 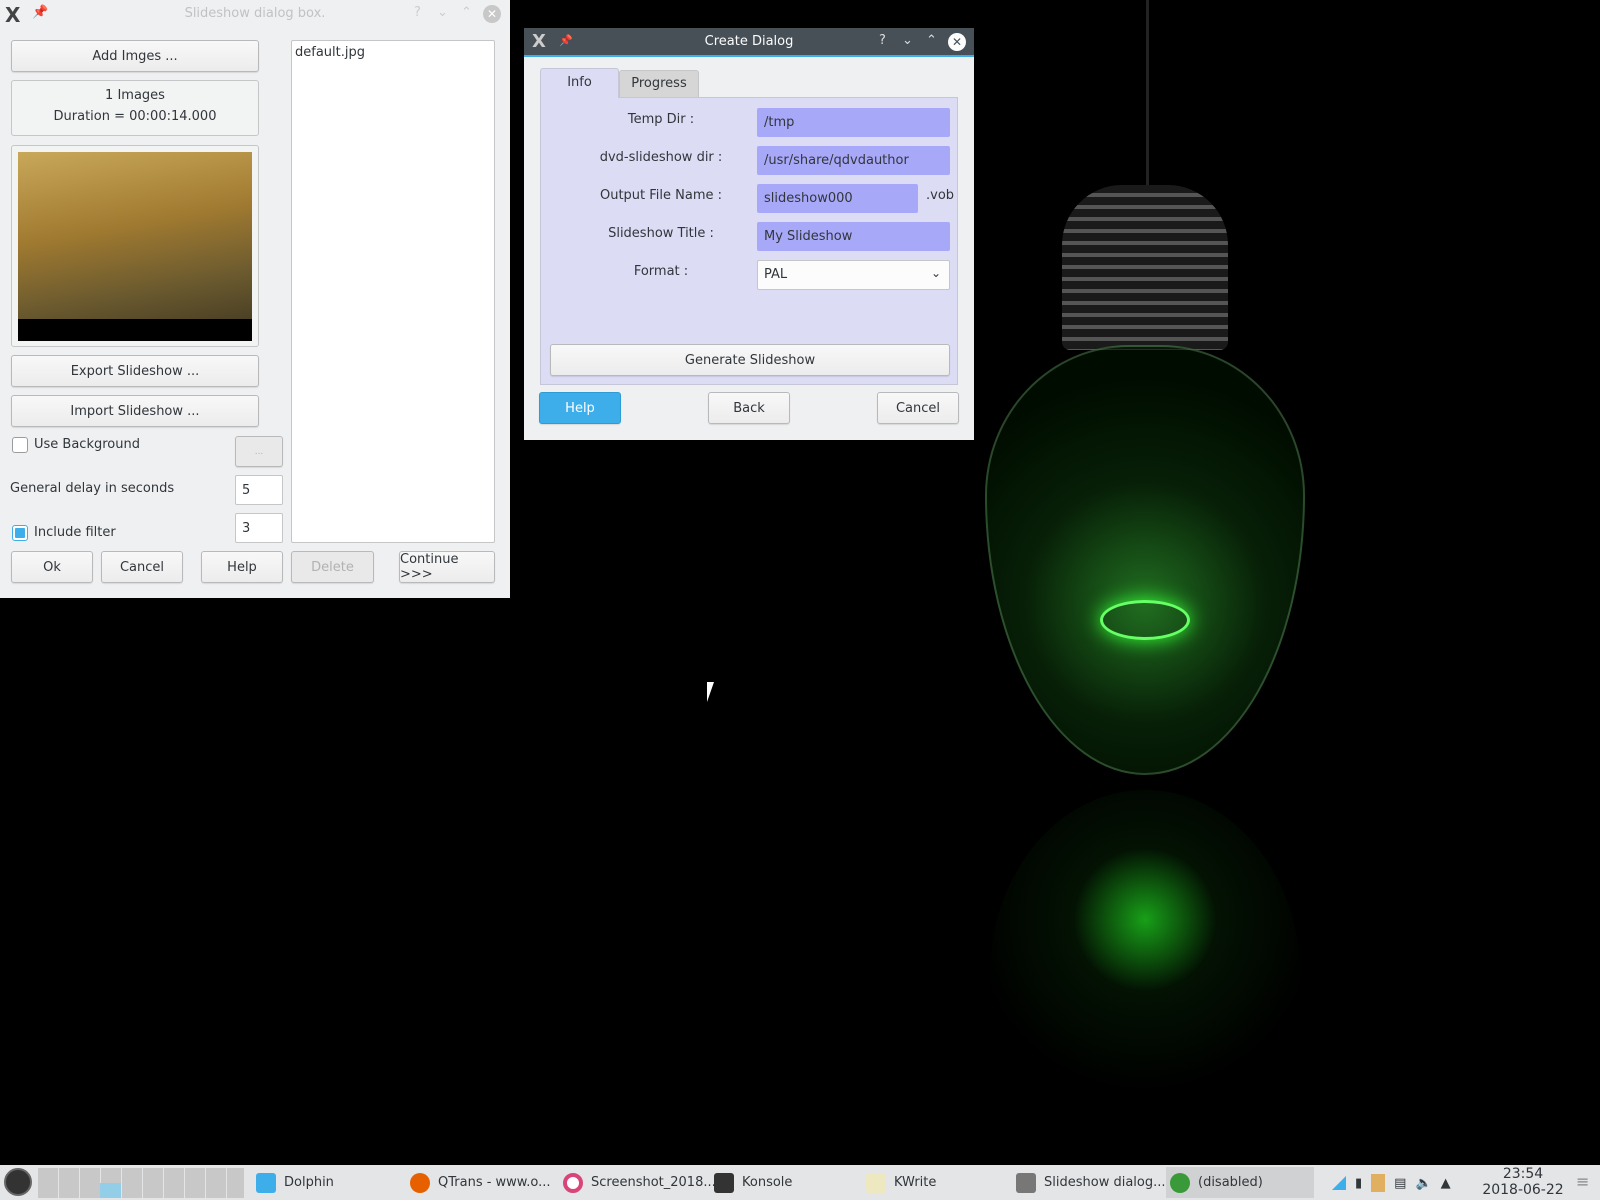 I want to click on bulb-chameleon, so click(x=1145, y=620).